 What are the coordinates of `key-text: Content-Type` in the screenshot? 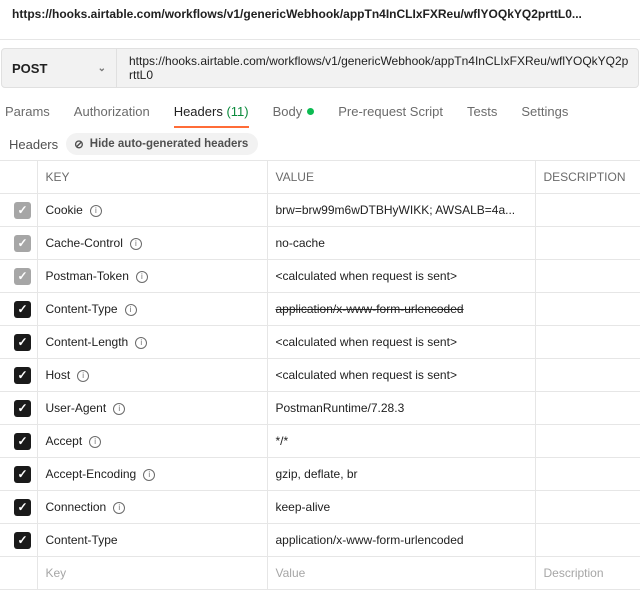 It's located at (81, 309).